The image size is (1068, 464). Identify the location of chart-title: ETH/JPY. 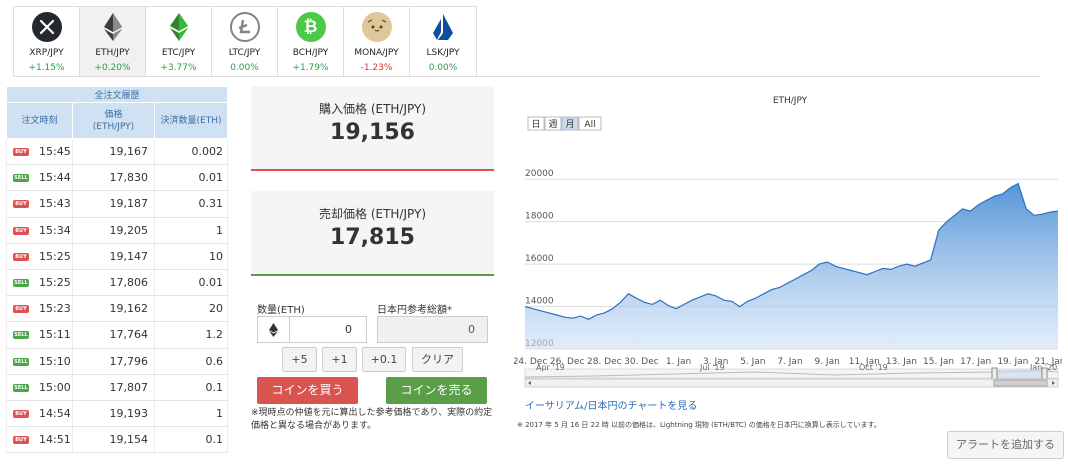
(790, 101).